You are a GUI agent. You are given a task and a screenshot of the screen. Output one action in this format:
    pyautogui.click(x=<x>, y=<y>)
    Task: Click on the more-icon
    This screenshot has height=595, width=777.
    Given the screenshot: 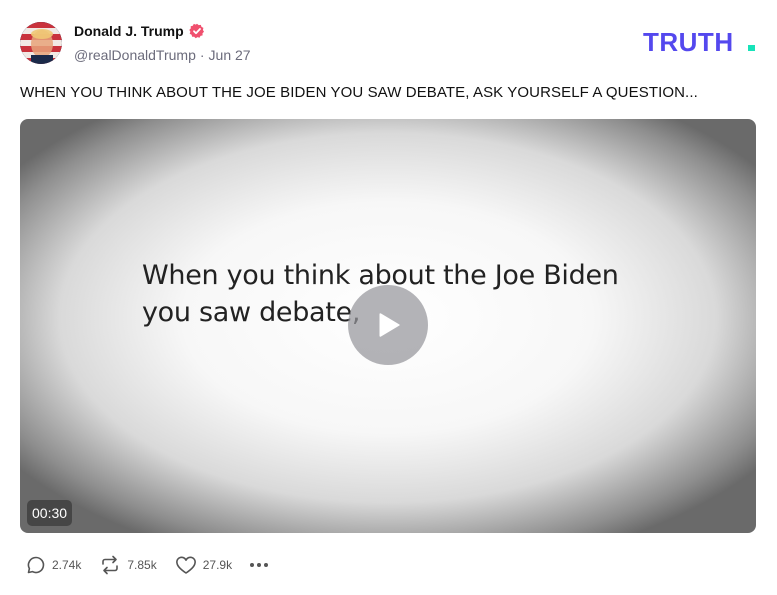 What is the action you would take?
    pyautogui.click(x=259, y=565)
    